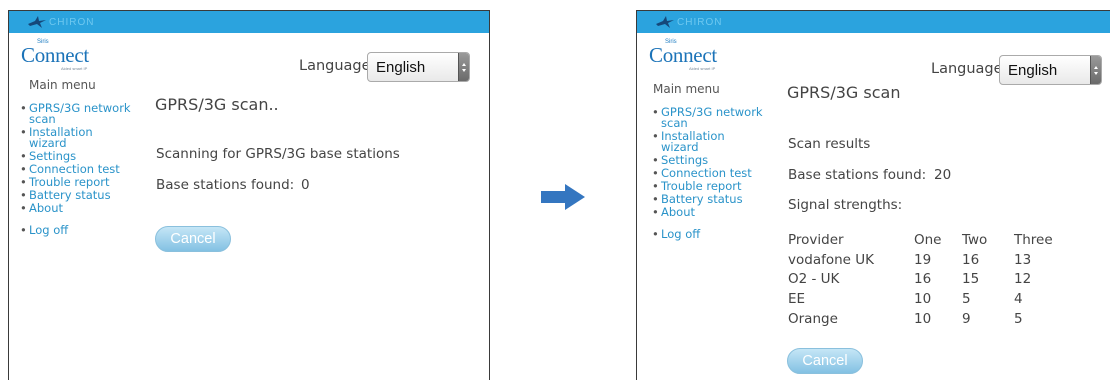 This screenshot has height=380, width=1110. I want to click on table-row: Orange 10 9 5, so click(926, 319).